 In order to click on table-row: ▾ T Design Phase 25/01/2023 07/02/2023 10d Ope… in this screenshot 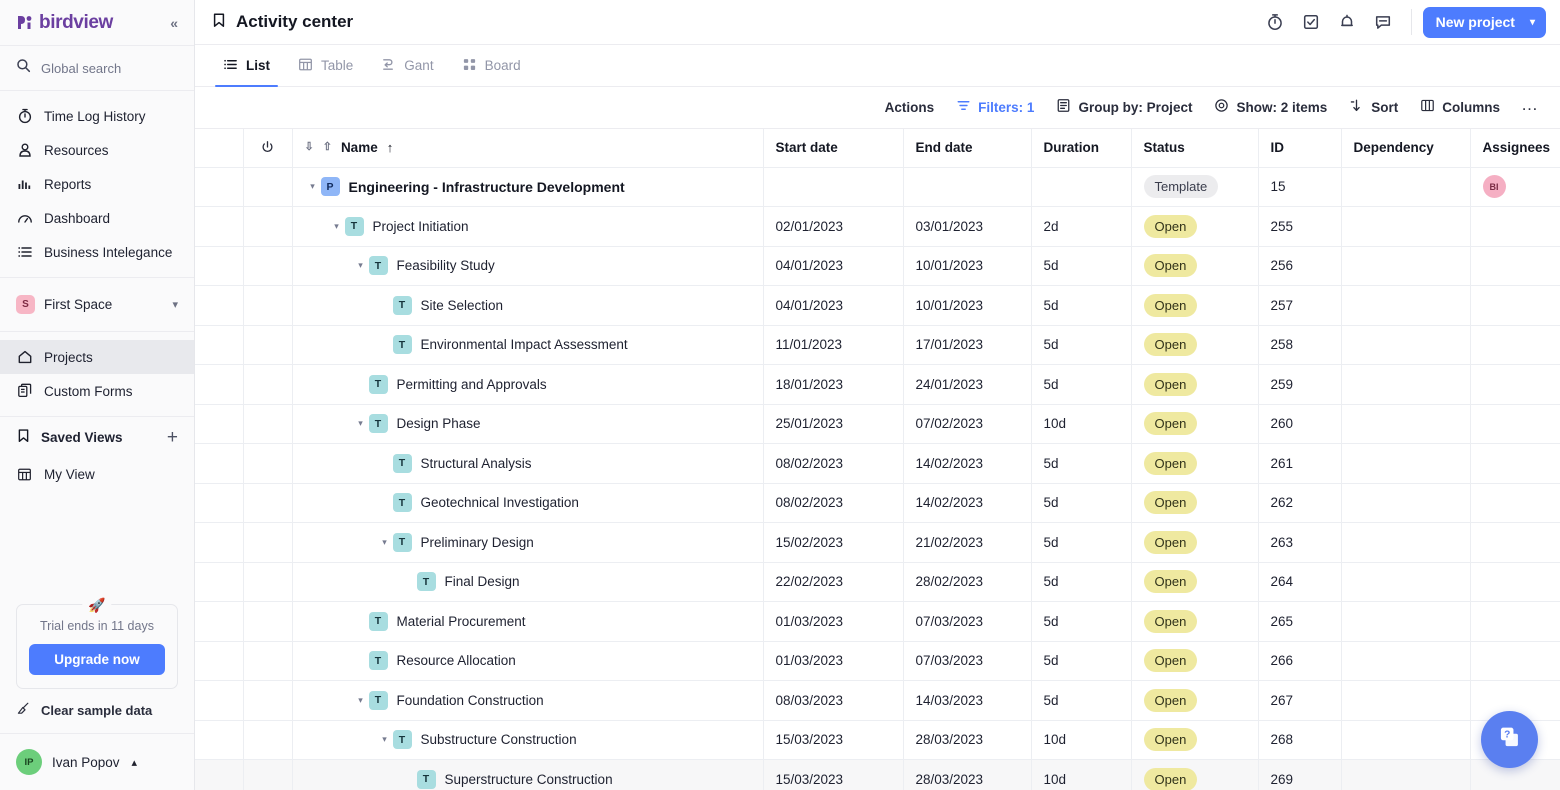, I will do `click(877, 424)`.